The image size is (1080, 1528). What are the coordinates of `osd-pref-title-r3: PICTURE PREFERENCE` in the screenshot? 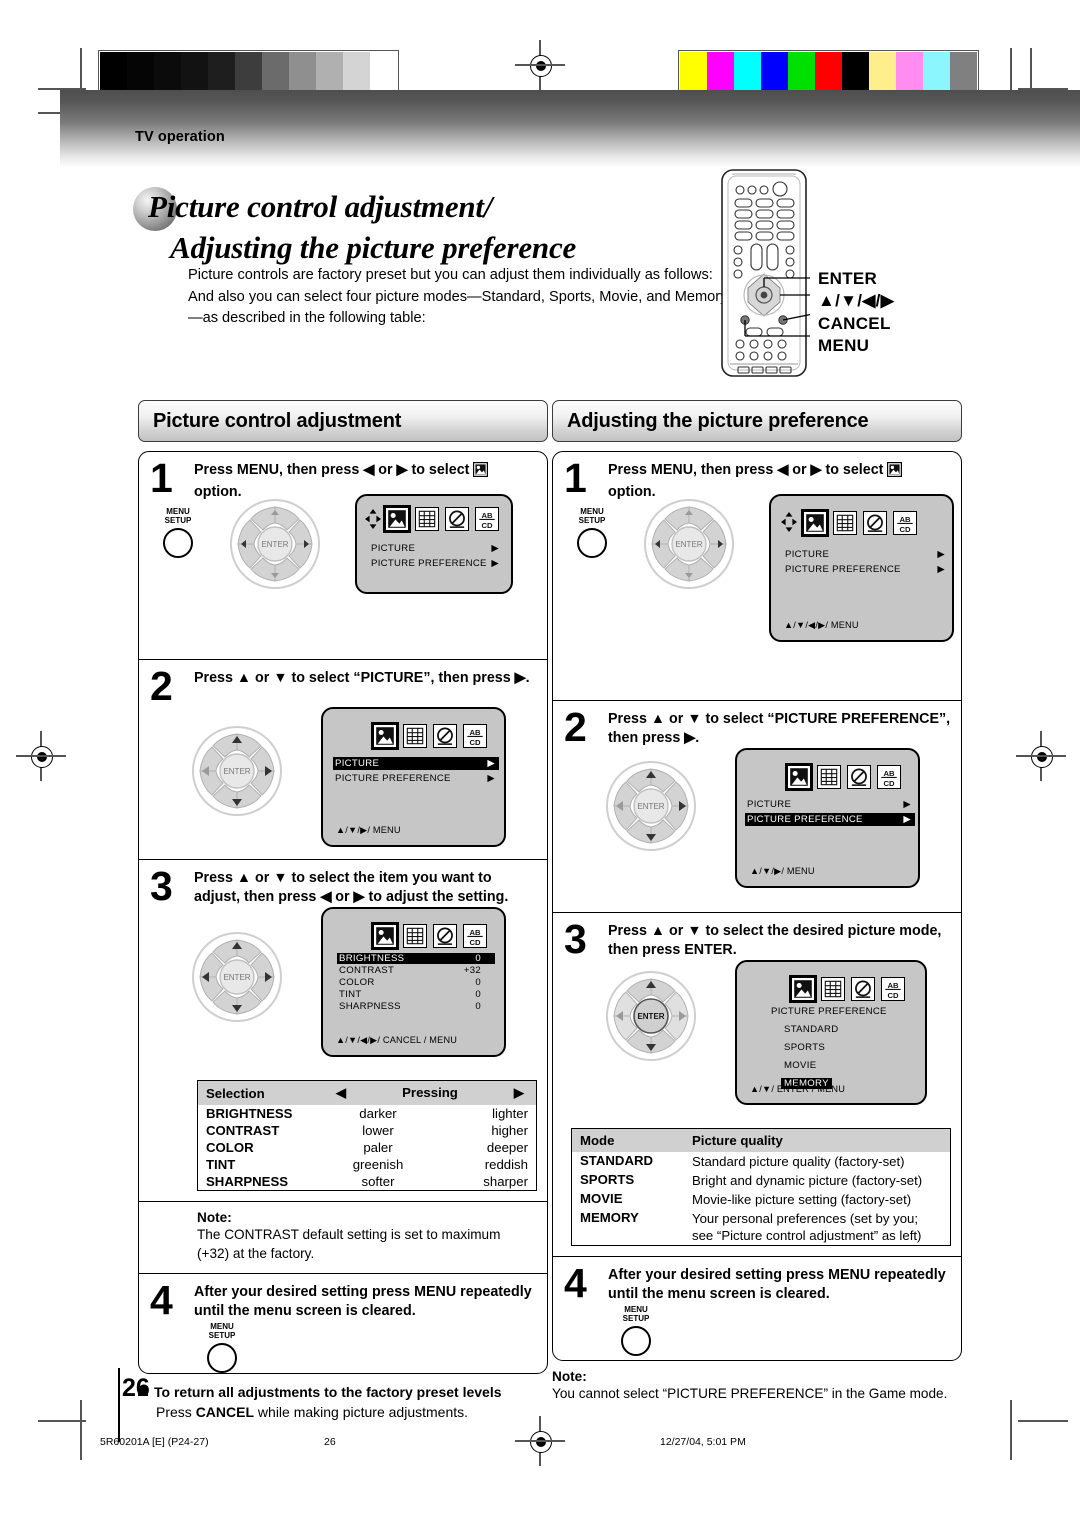 It's located at (829, 1011).